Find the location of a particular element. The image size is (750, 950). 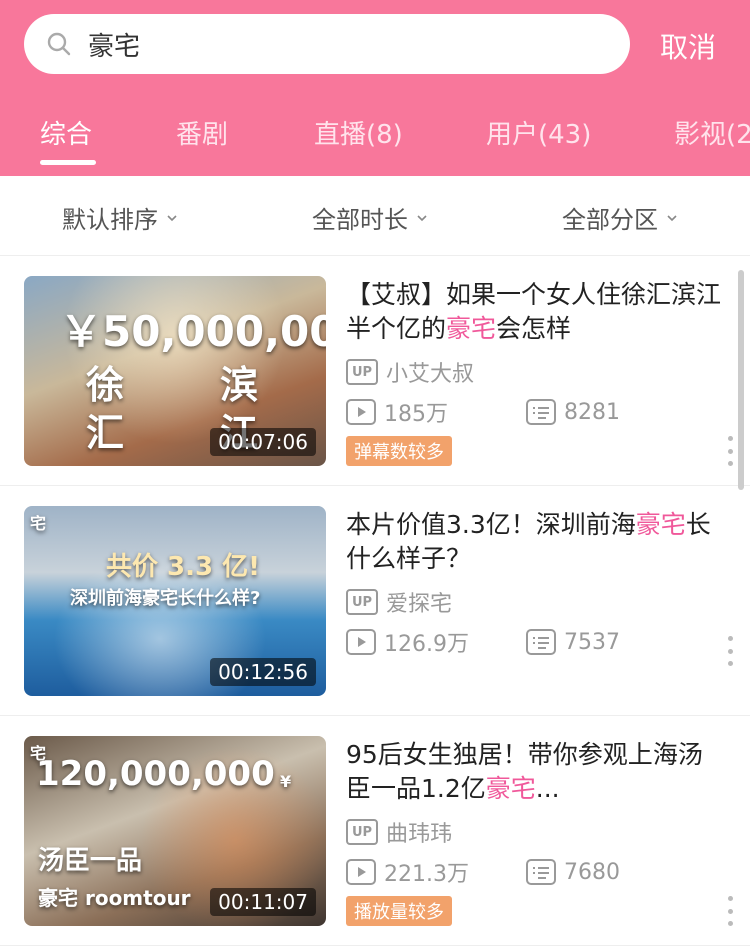

thumb-text: 滨 is located at coordinates (239, 385).